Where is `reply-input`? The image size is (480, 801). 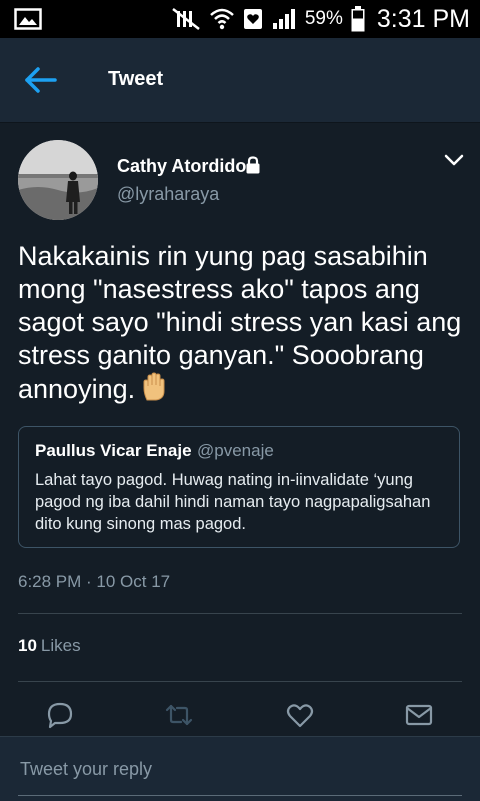 reply-input is located at coordinates (242, 769).